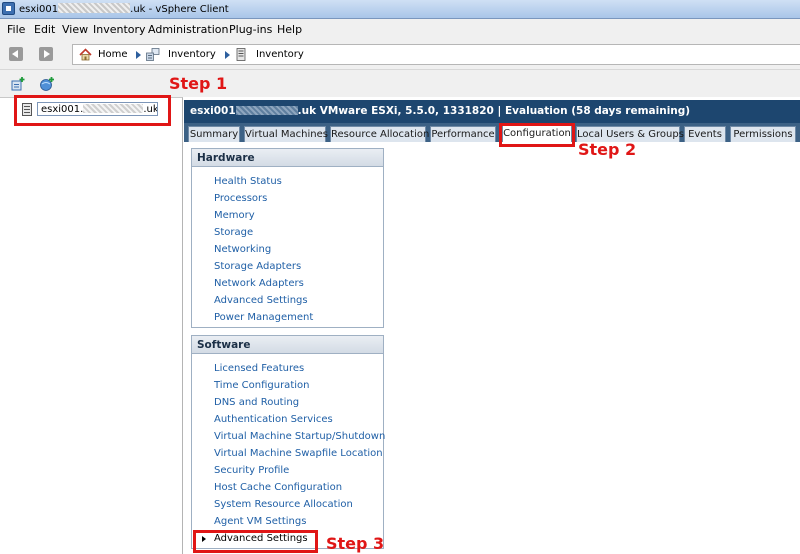  What do you see at coordinates (763, 134) in the screenshot?
I see `tab-permissions: Permissions` at bounding box center [763, 134].